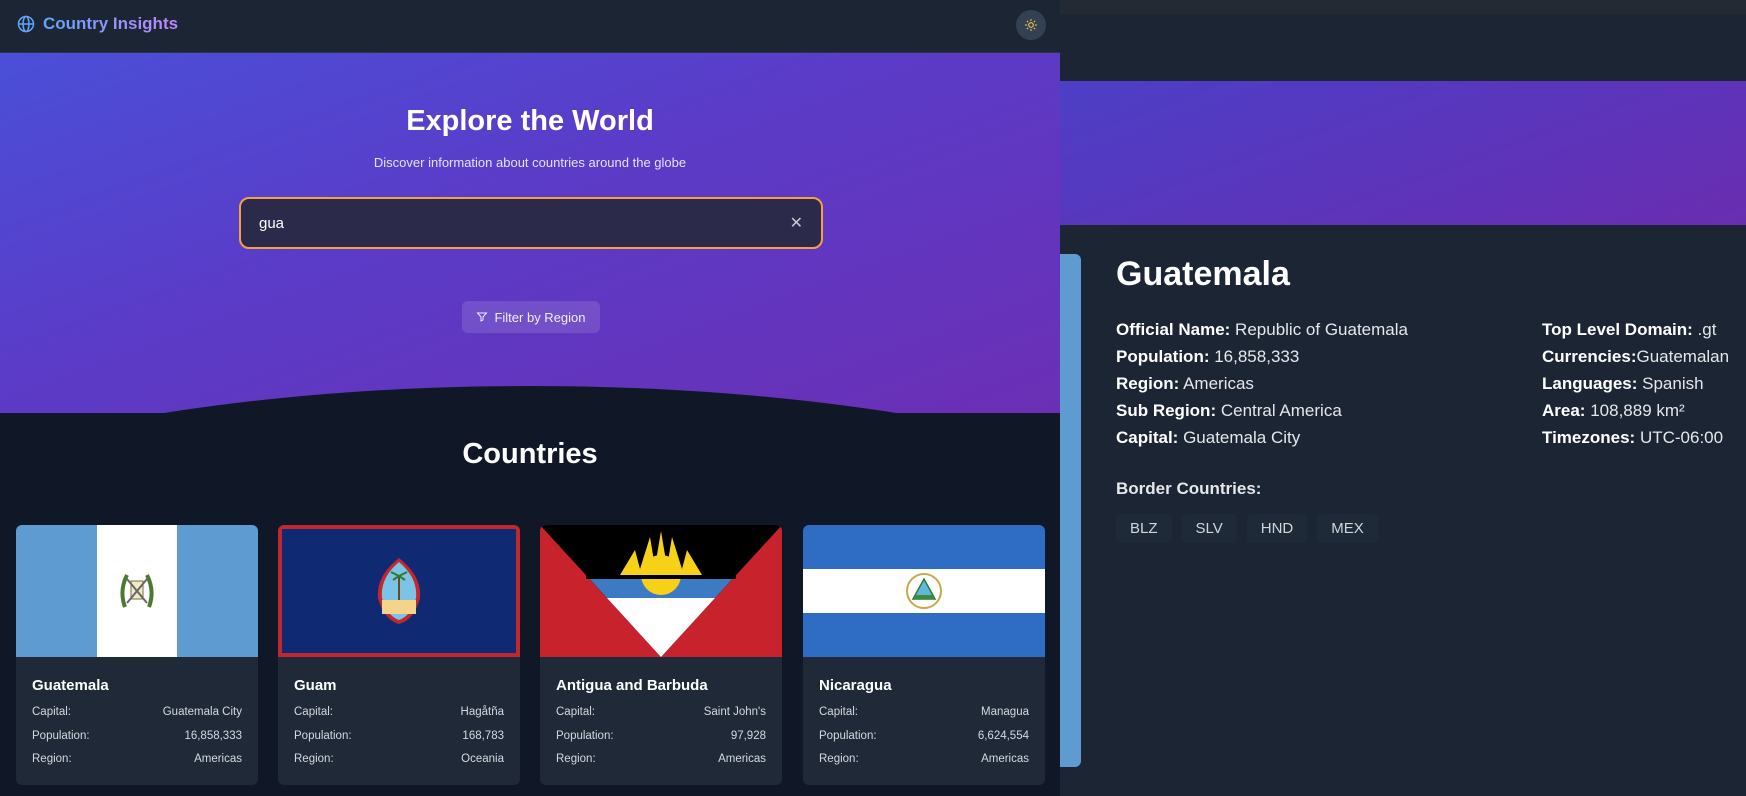 Image resolution: width=1746 pixels, height=796 pixels. I want to click on capital-value: Guatemala City, so click(202, 712).